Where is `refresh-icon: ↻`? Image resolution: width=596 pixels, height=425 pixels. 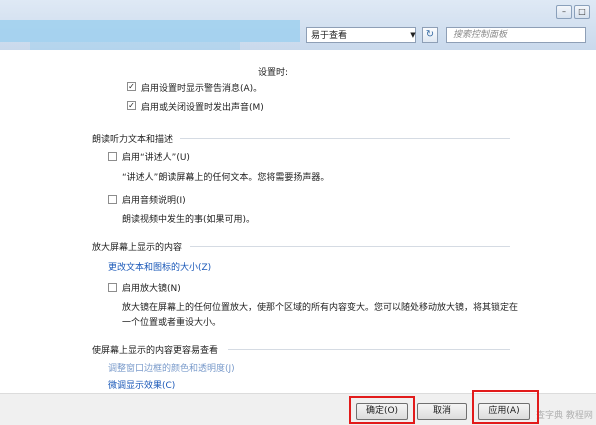 refresh-icon: ↻ is located at coordinates (430, 35).